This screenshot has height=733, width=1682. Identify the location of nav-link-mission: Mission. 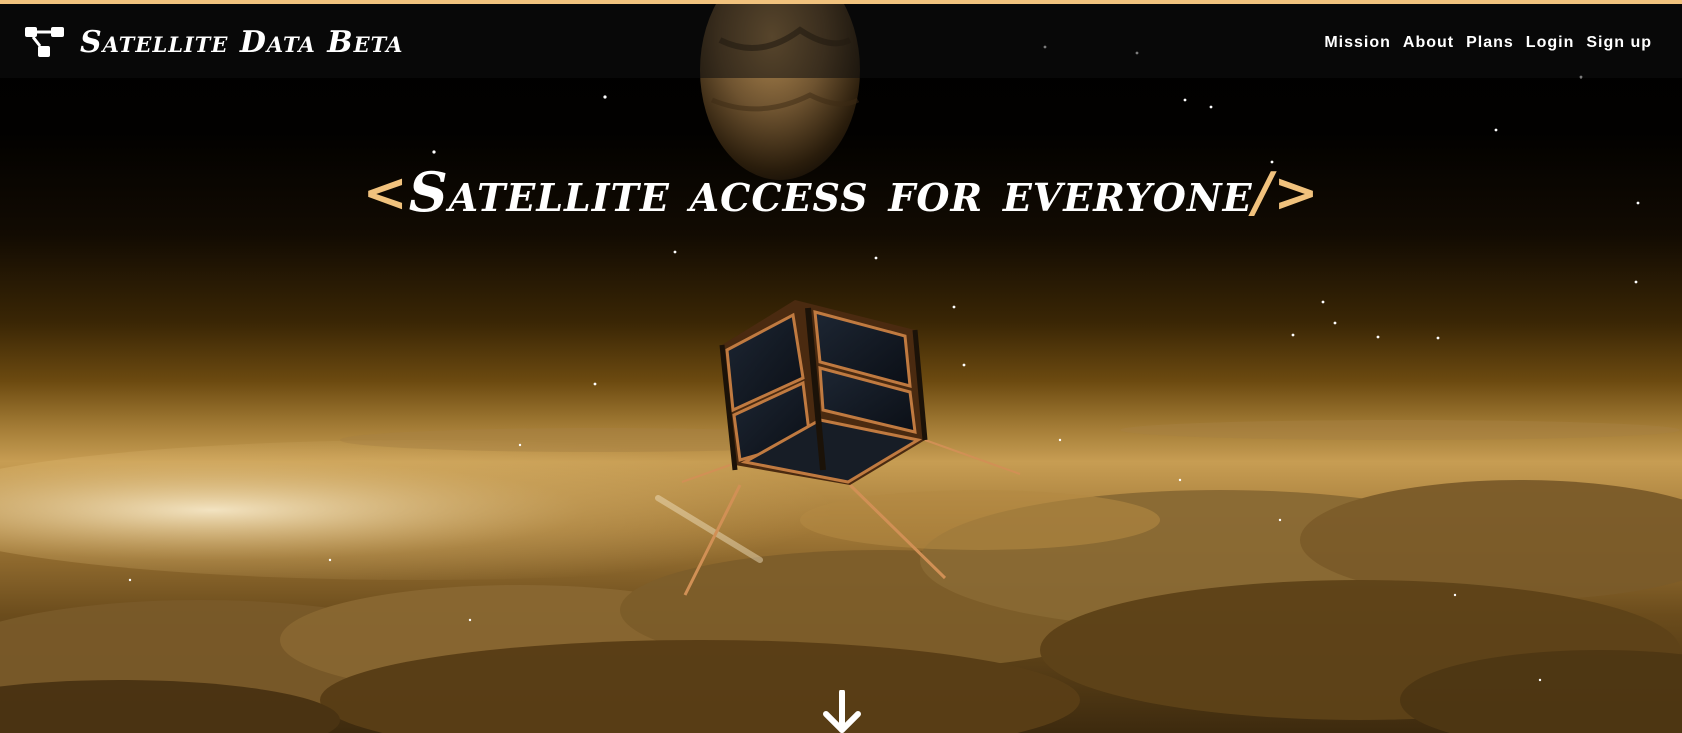
(1357, 43).